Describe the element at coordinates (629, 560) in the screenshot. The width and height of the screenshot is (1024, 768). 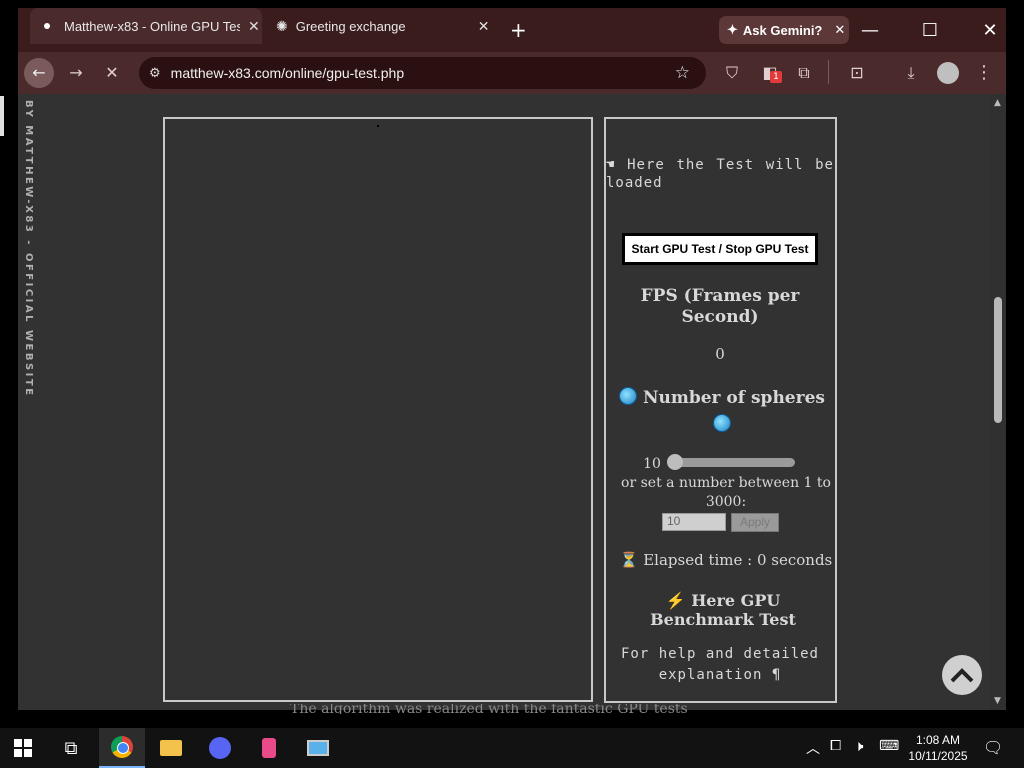
I see `hourglass-icon: ⏳` at that location.